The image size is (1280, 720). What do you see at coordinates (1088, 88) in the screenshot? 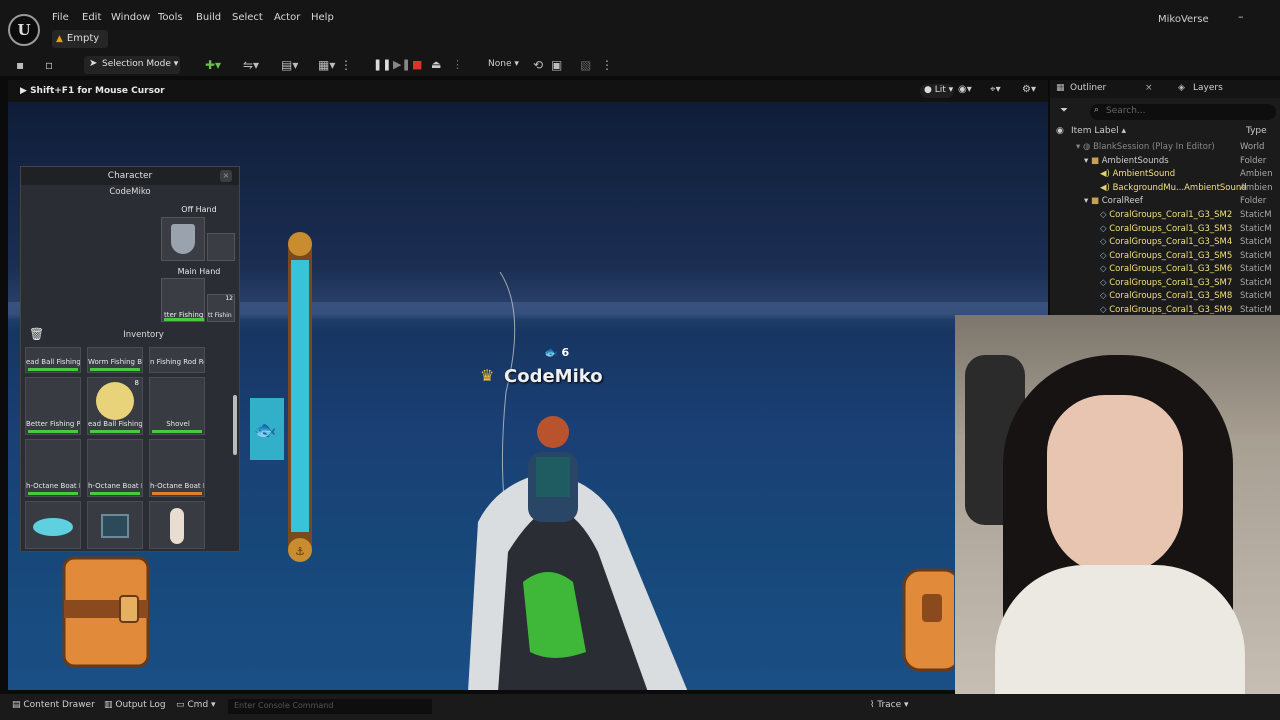
I see `tab-outliner: Outliner` at bounding box center [1088, 88].